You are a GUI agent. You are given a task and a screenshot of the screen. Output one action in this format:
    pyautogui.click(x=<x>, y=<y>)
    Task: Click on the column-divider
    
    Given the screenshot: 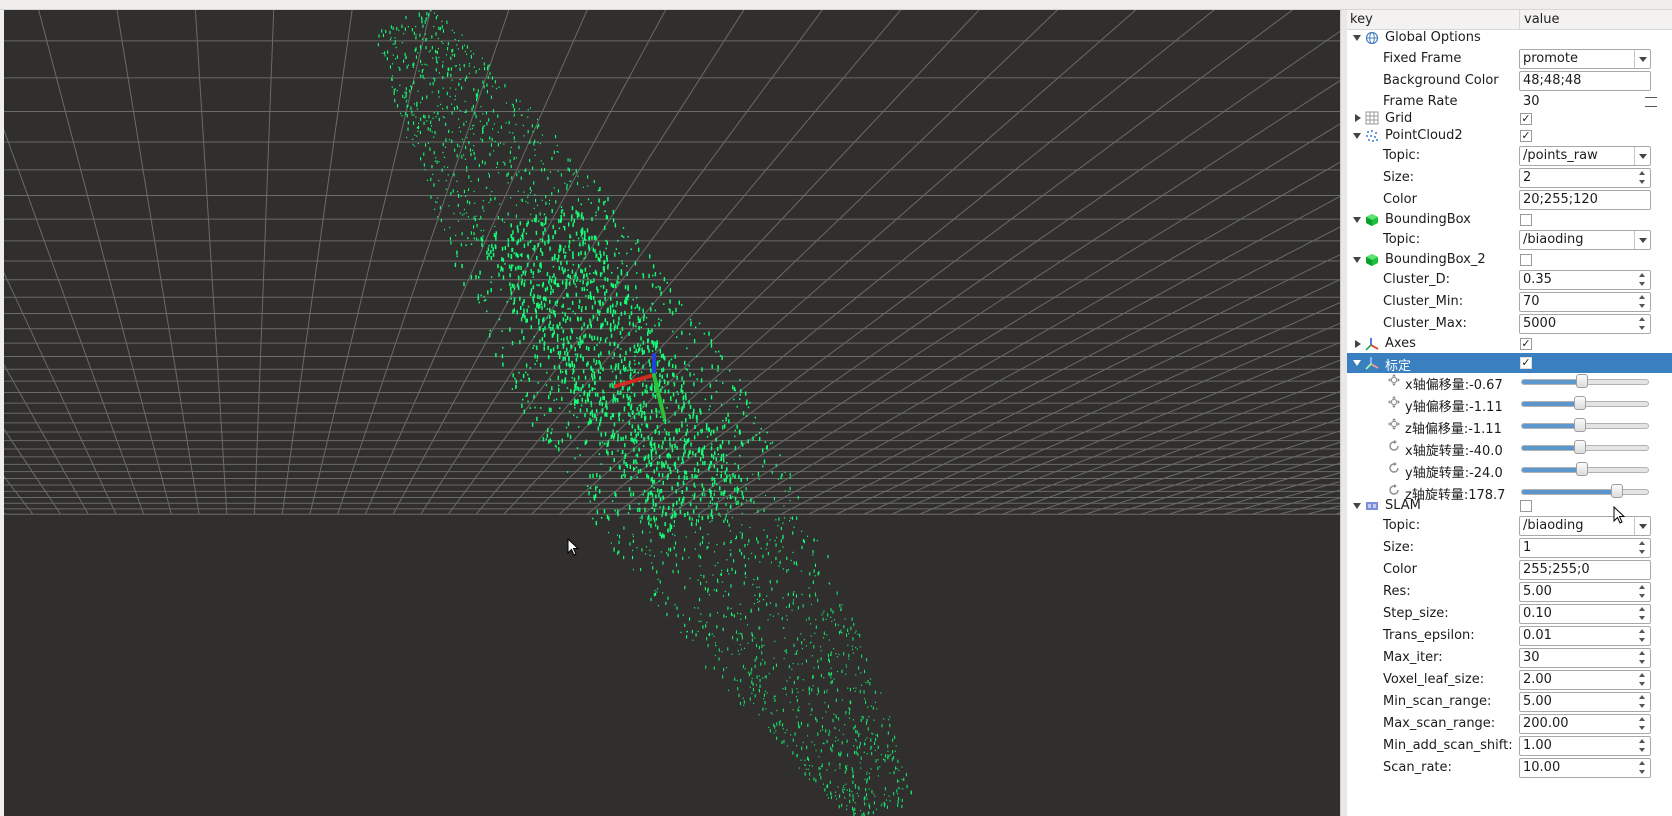 What is the action you would take?
    pyautogui.click(x=1519, y=20)
    